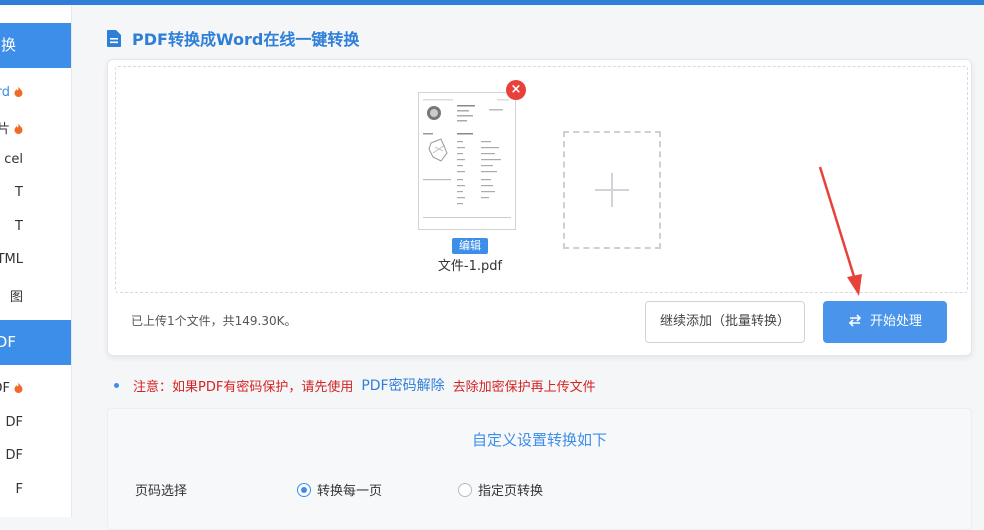  Describe the element at coordinates (13, 159) in the screenshot. I see `sidebar-item-label: cel` at that location.